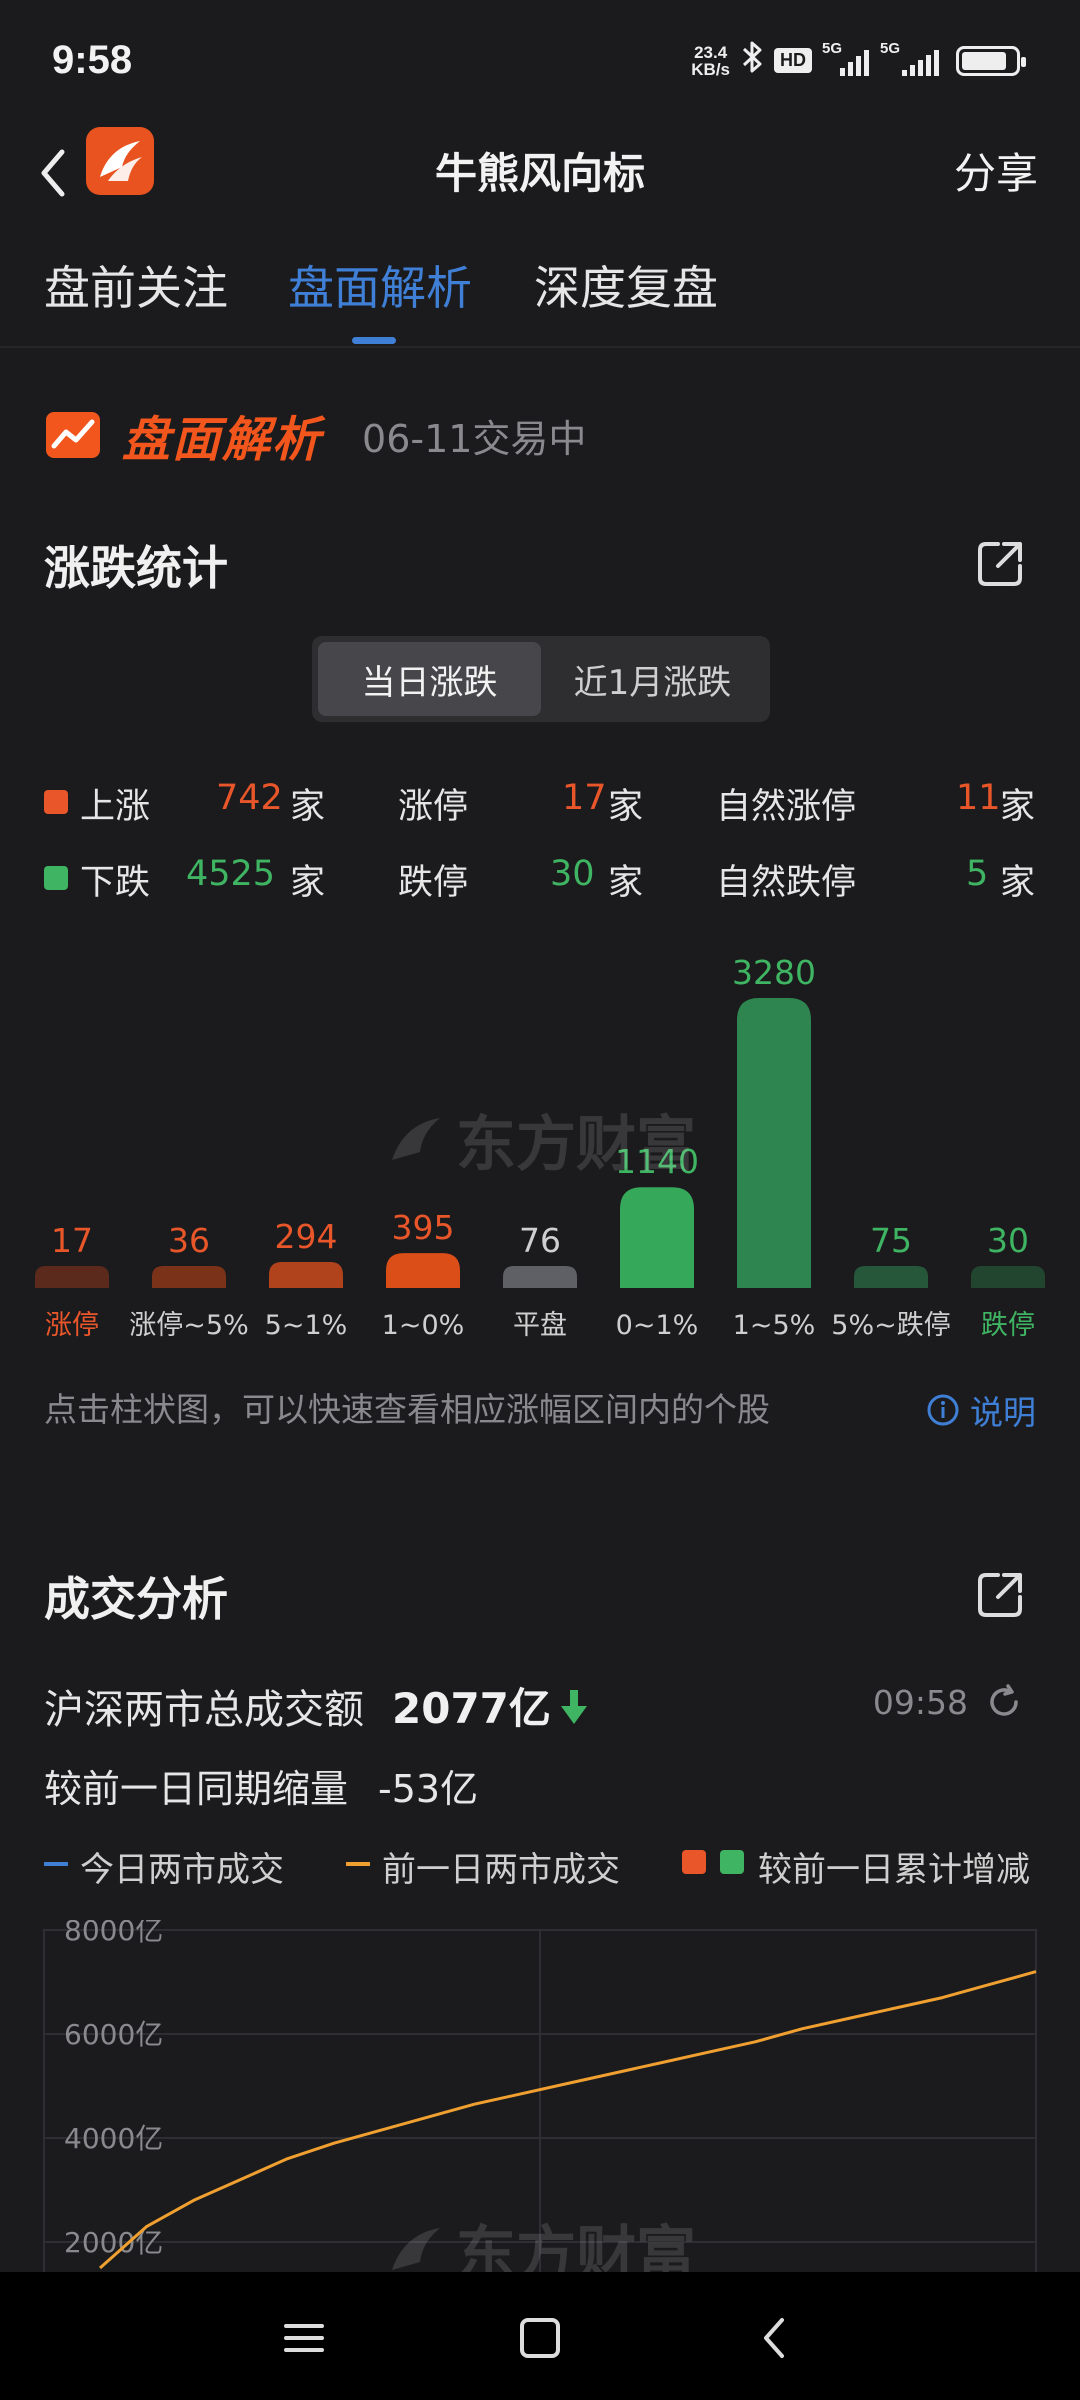 Image resolution: width=1080 pixels, height=2400 pixels. Describe the element at coordinates (732, 1862) in the screenshot. I see `legend-decrease-swatch` at that location.